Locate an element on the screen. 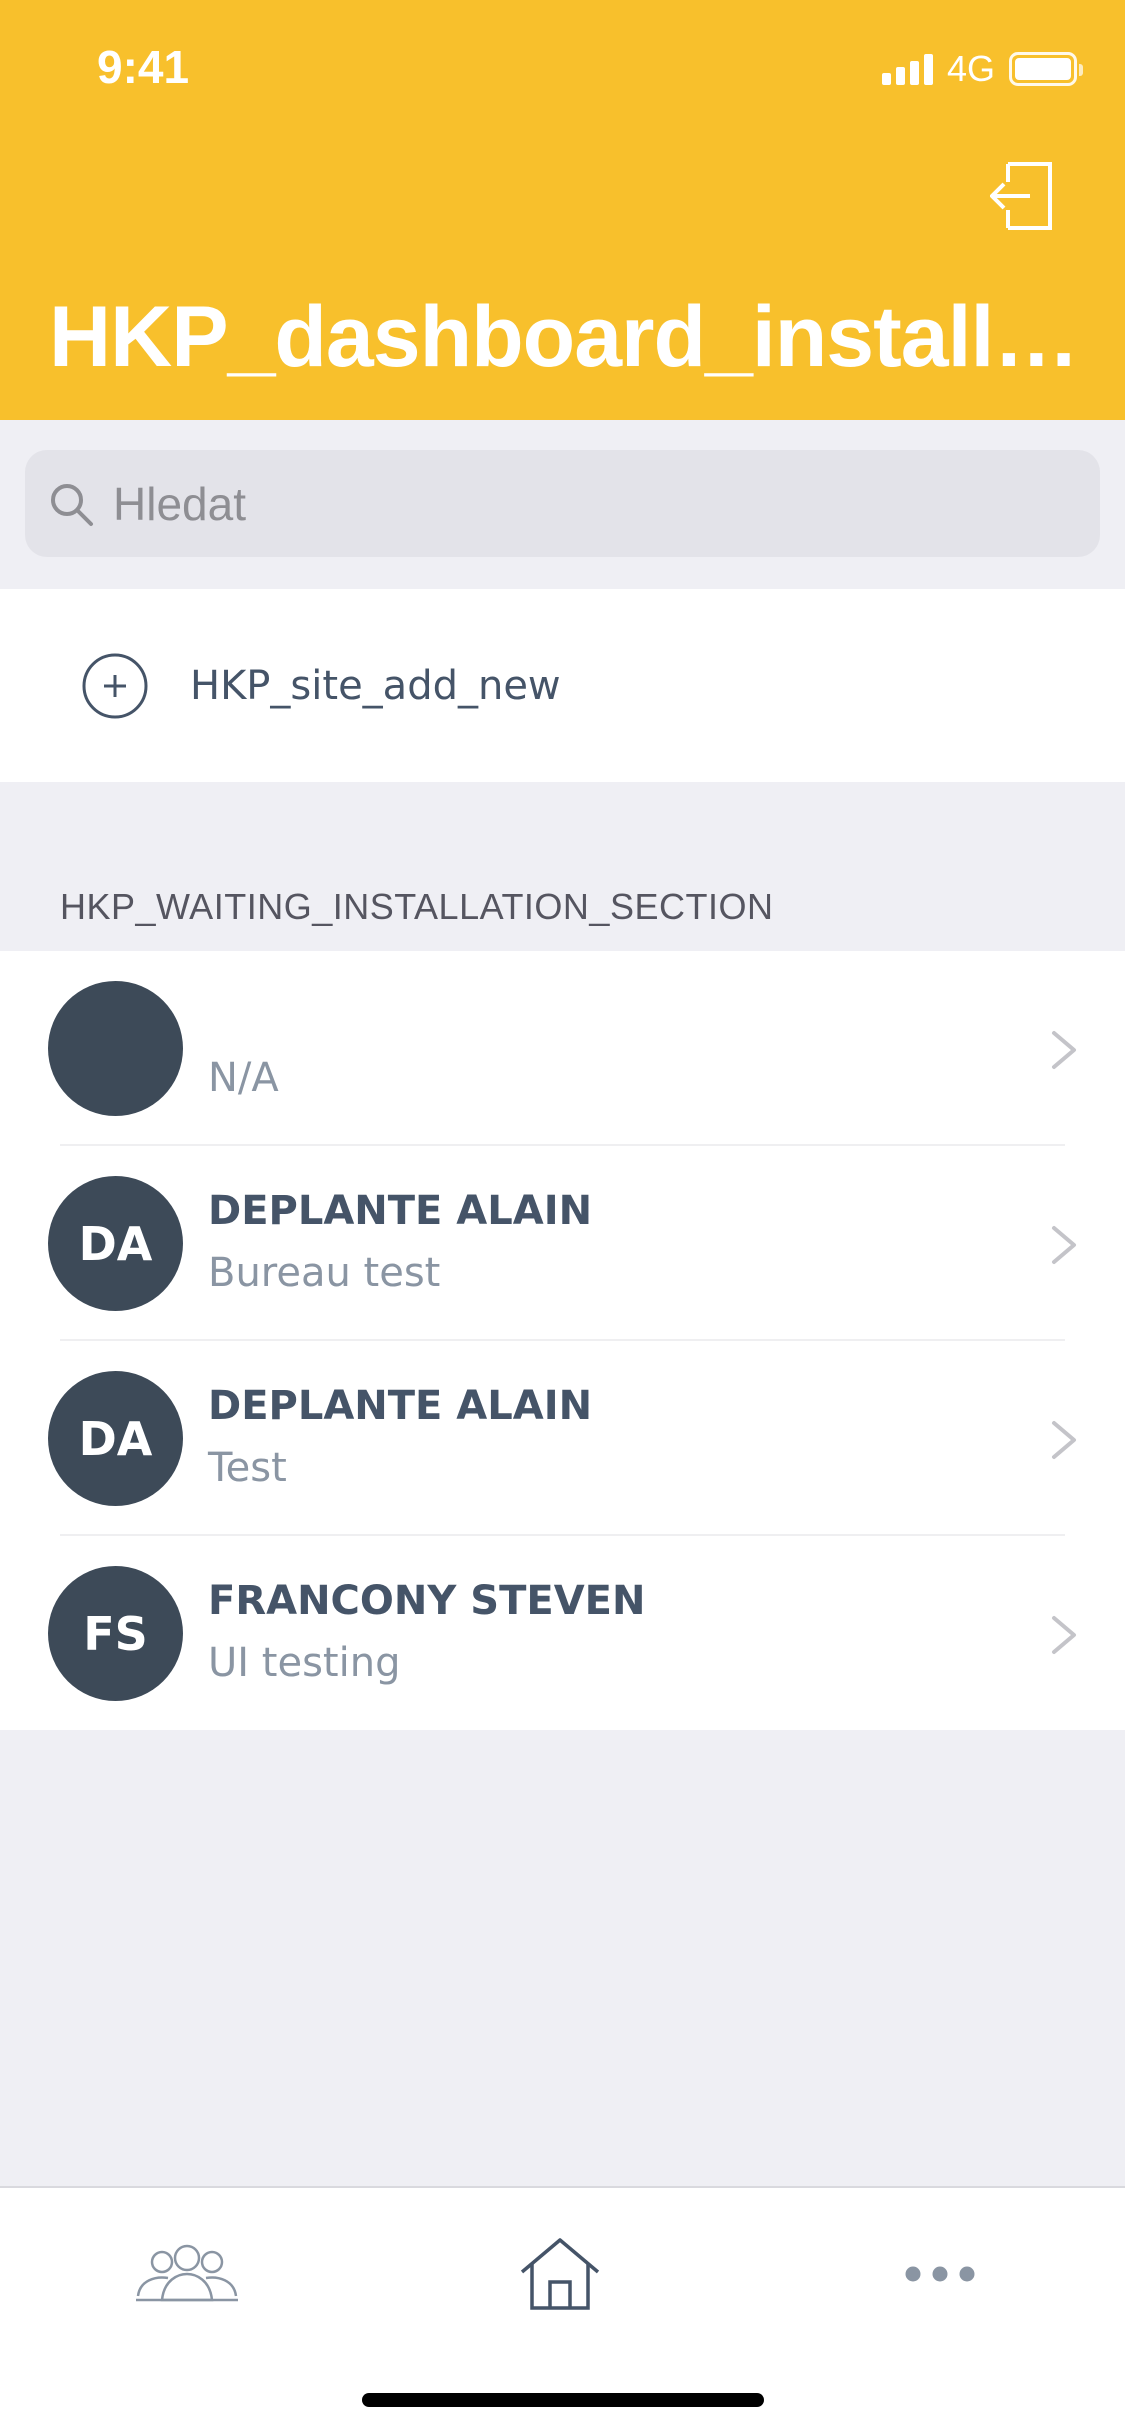 The height and width of the screenshot is (2436, 1125). section-header: HKP_WAITING_INSTALLATION_SECTION is located at coordinates (417, 906).